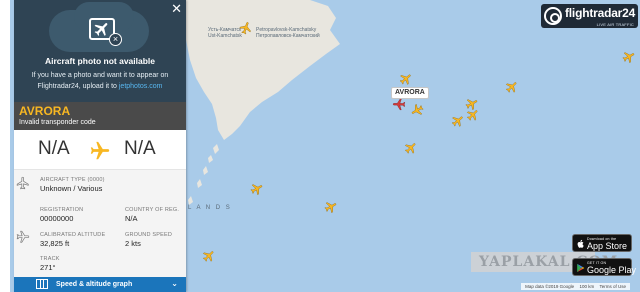 The height and width of the screenshot is (292, 640). Describe the element at coordinates (73, 235) in the screenshot. I see `altitude-label: CALIBRATED ALTITUDE` at that location.